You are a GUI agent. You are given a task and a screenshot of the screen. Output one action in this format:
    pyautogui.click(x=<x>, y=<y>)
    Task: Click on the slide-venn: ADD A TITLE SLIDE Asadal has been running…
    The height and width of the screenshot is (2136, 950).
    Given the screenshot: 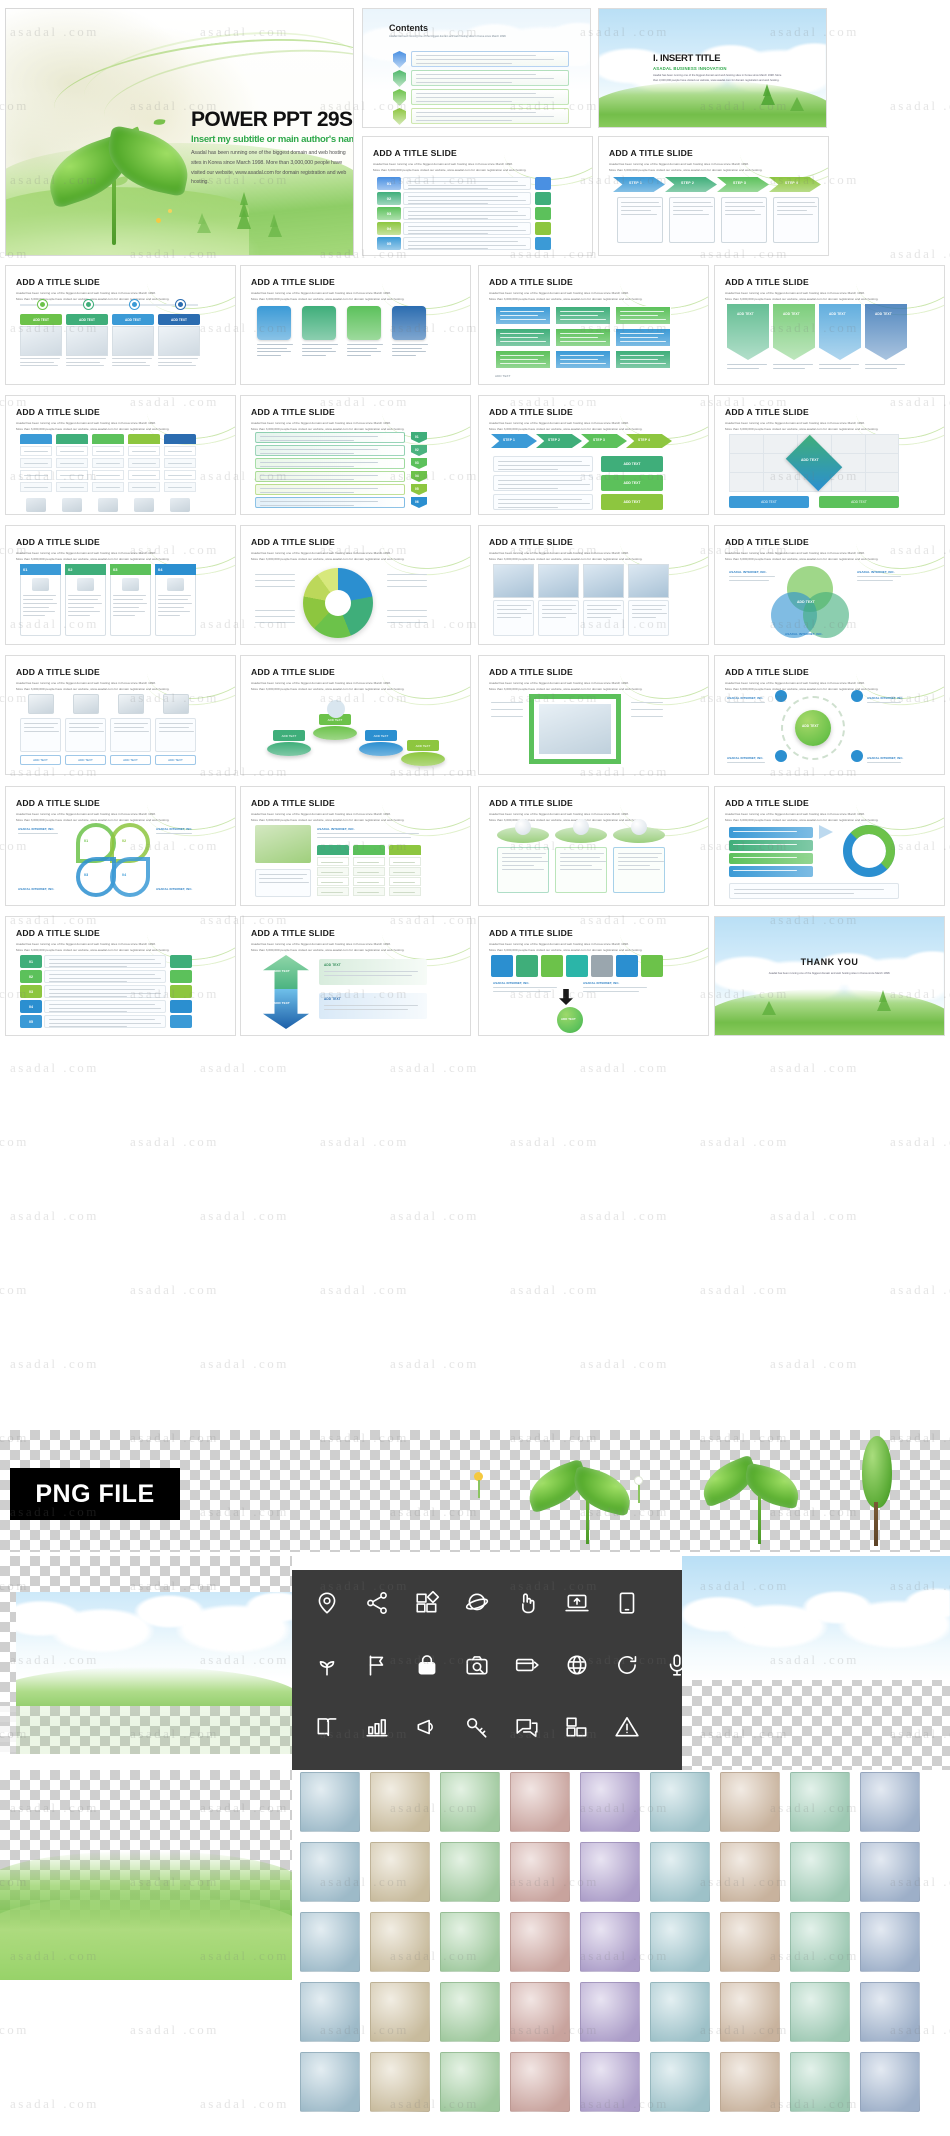 What is the action you would take?
    pyautogui.click(x=829, y=585)
    